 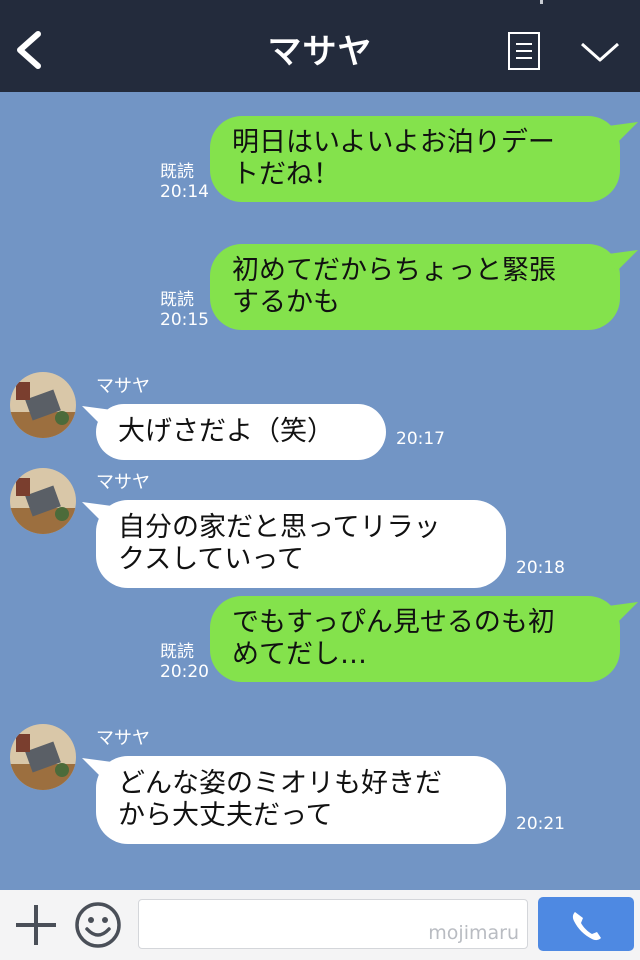 I want to click on chat-header: マサヤ, so click(x=320, y=46).